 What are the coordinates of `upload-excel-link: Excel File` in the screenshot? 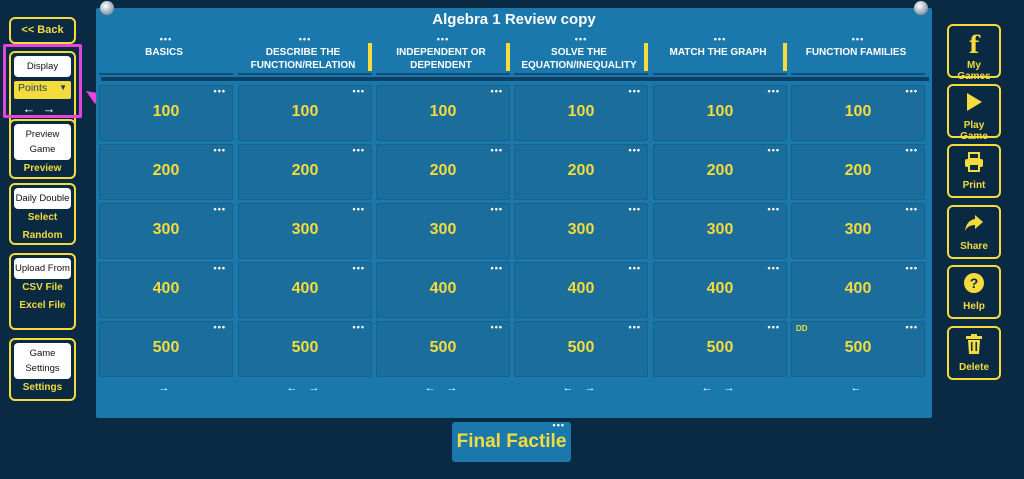 It's located at (42, 306).